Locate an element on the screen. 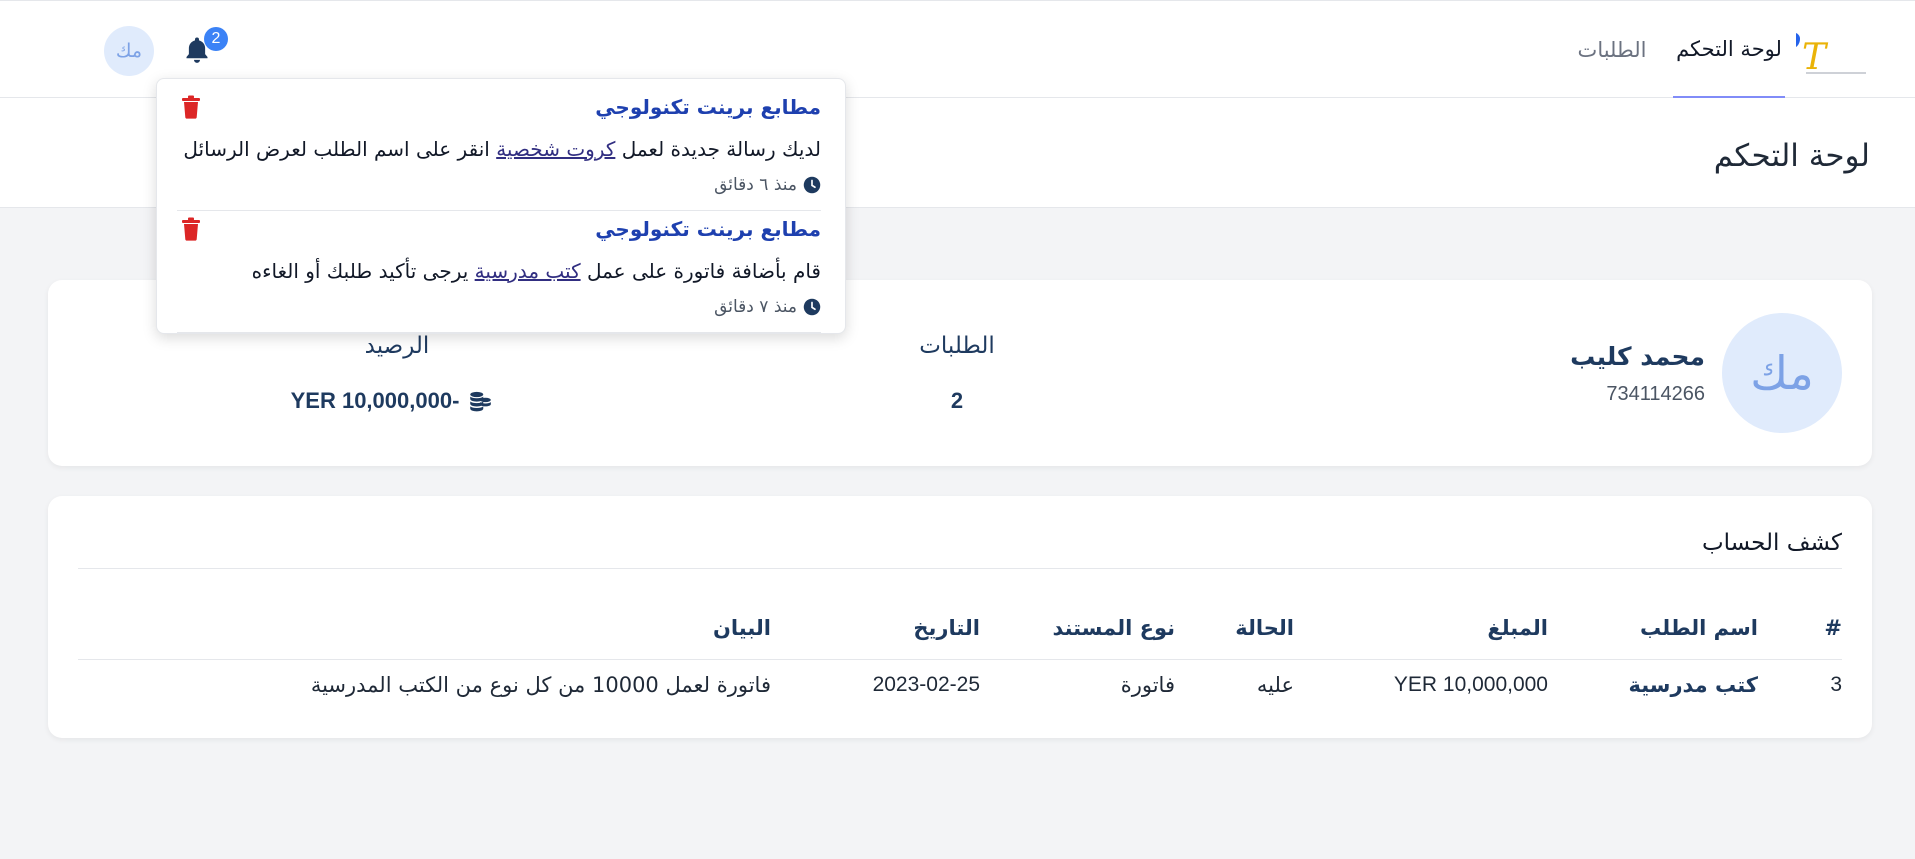 The image size is (1915, 859). row-amount: YER 10,000,000 is located at coordinates (1470, 684).